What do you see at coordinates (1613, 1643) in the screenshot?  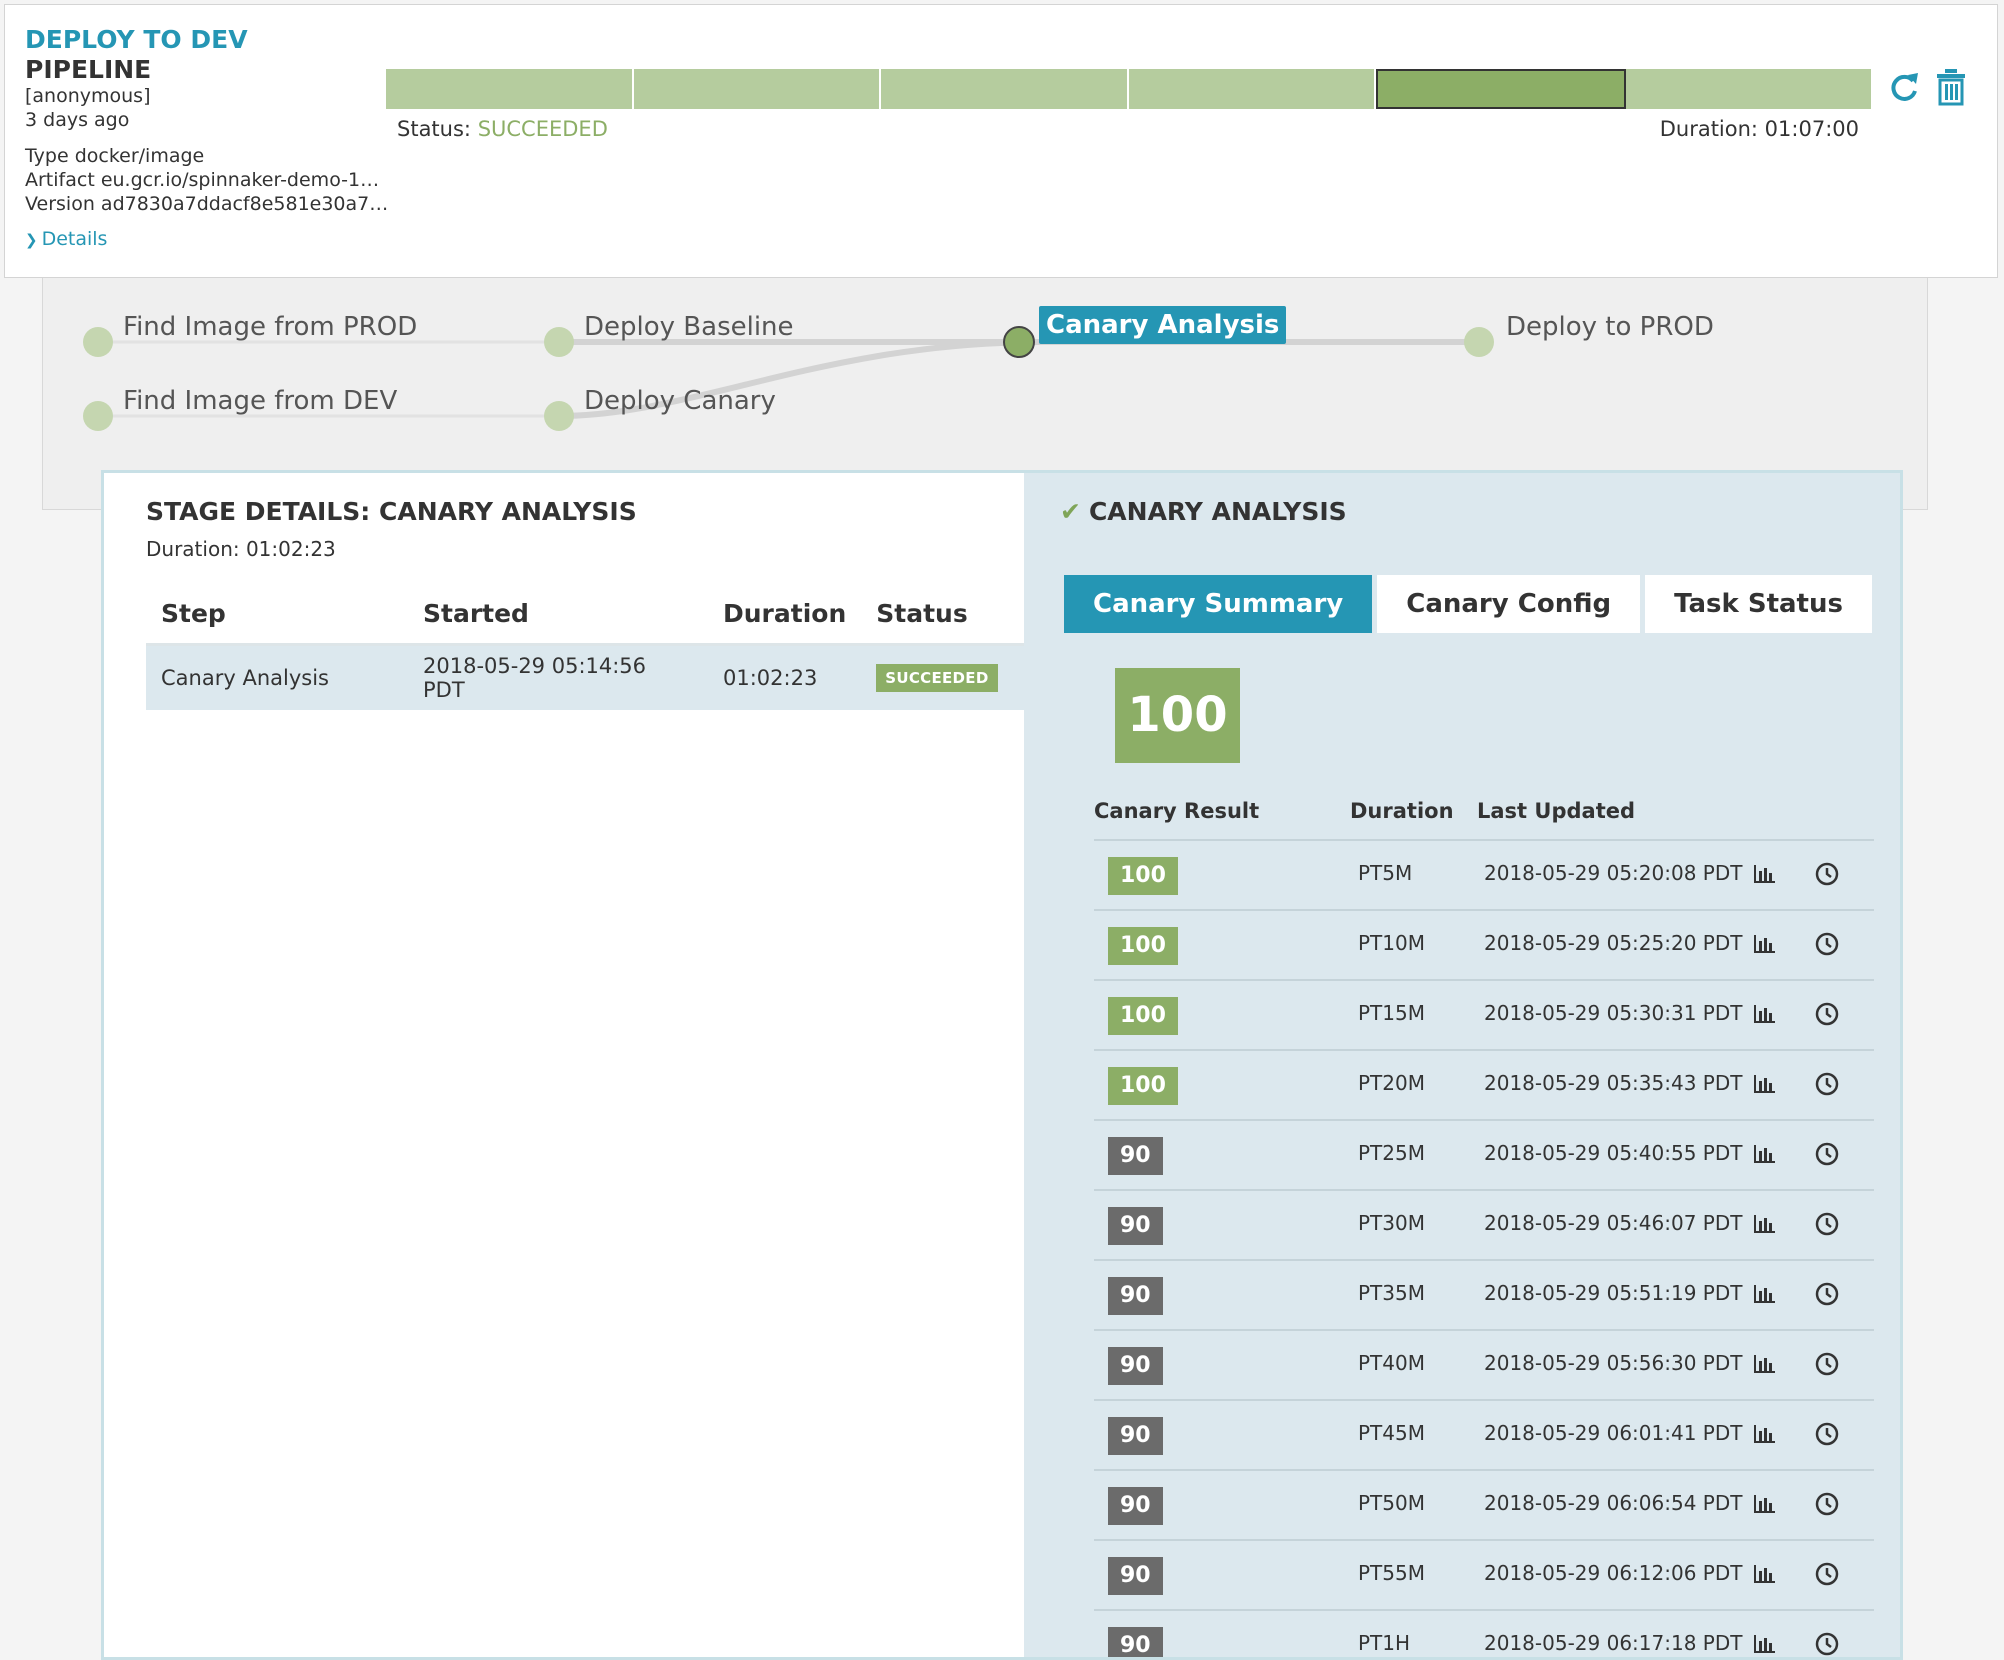 I see `result-last-updated: 2018-05-29 06:17:18 PDT` at bounding box center [1613, 1643].